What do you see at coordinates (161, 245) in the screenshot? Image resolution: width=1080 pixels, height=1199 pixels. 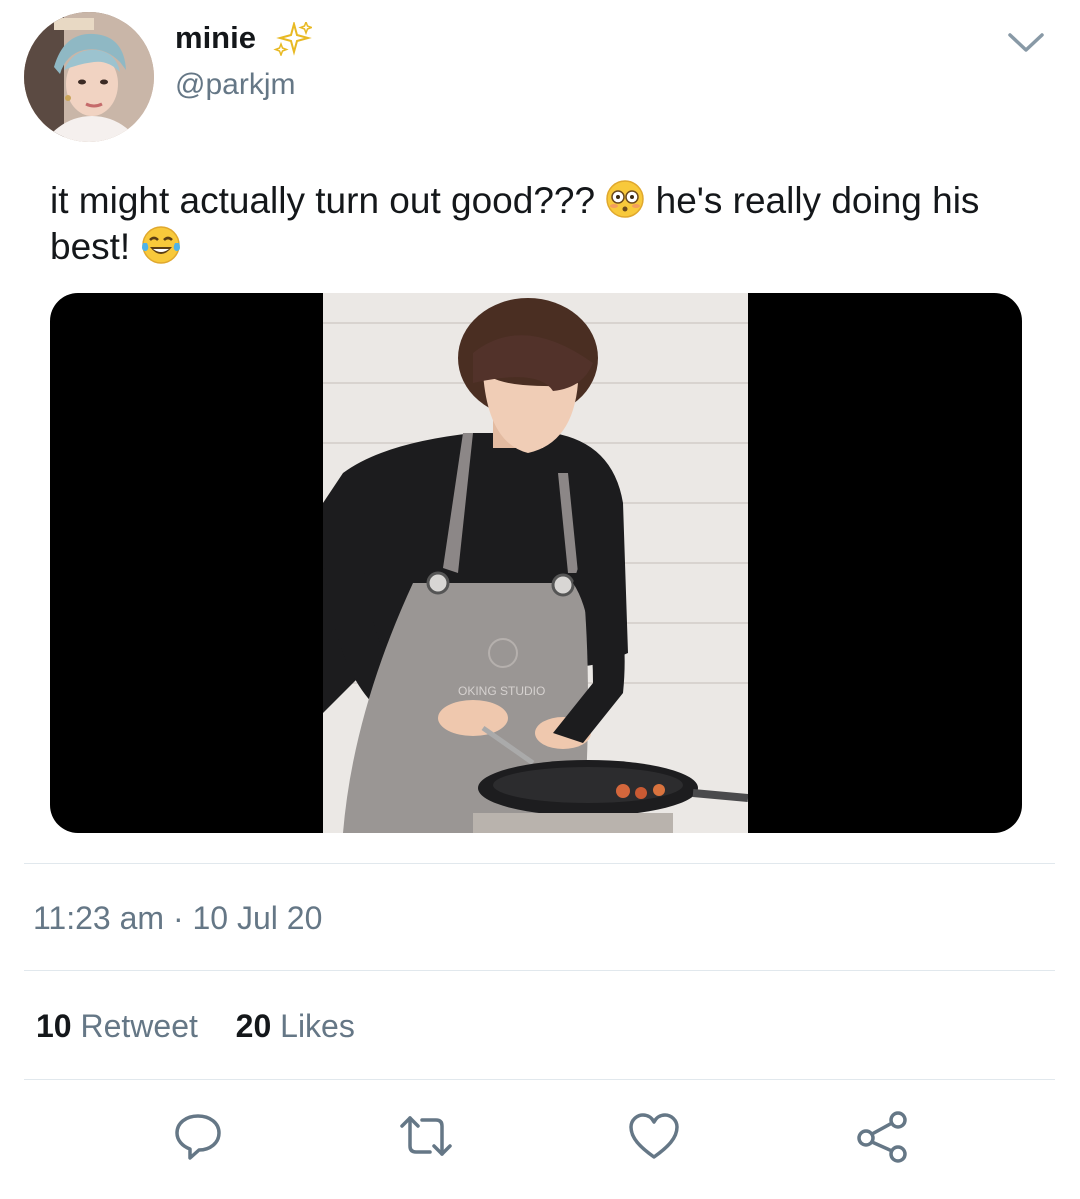 I see `tears-of-joy-emoji-icon` at bounding box center [161, 245].